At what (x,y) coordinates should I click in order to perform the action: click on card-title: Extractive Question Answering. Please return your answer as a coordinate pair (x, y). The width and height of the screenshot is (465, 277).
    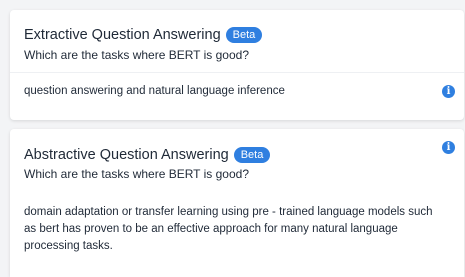
    Looking at the image, I should click on (122, 35).